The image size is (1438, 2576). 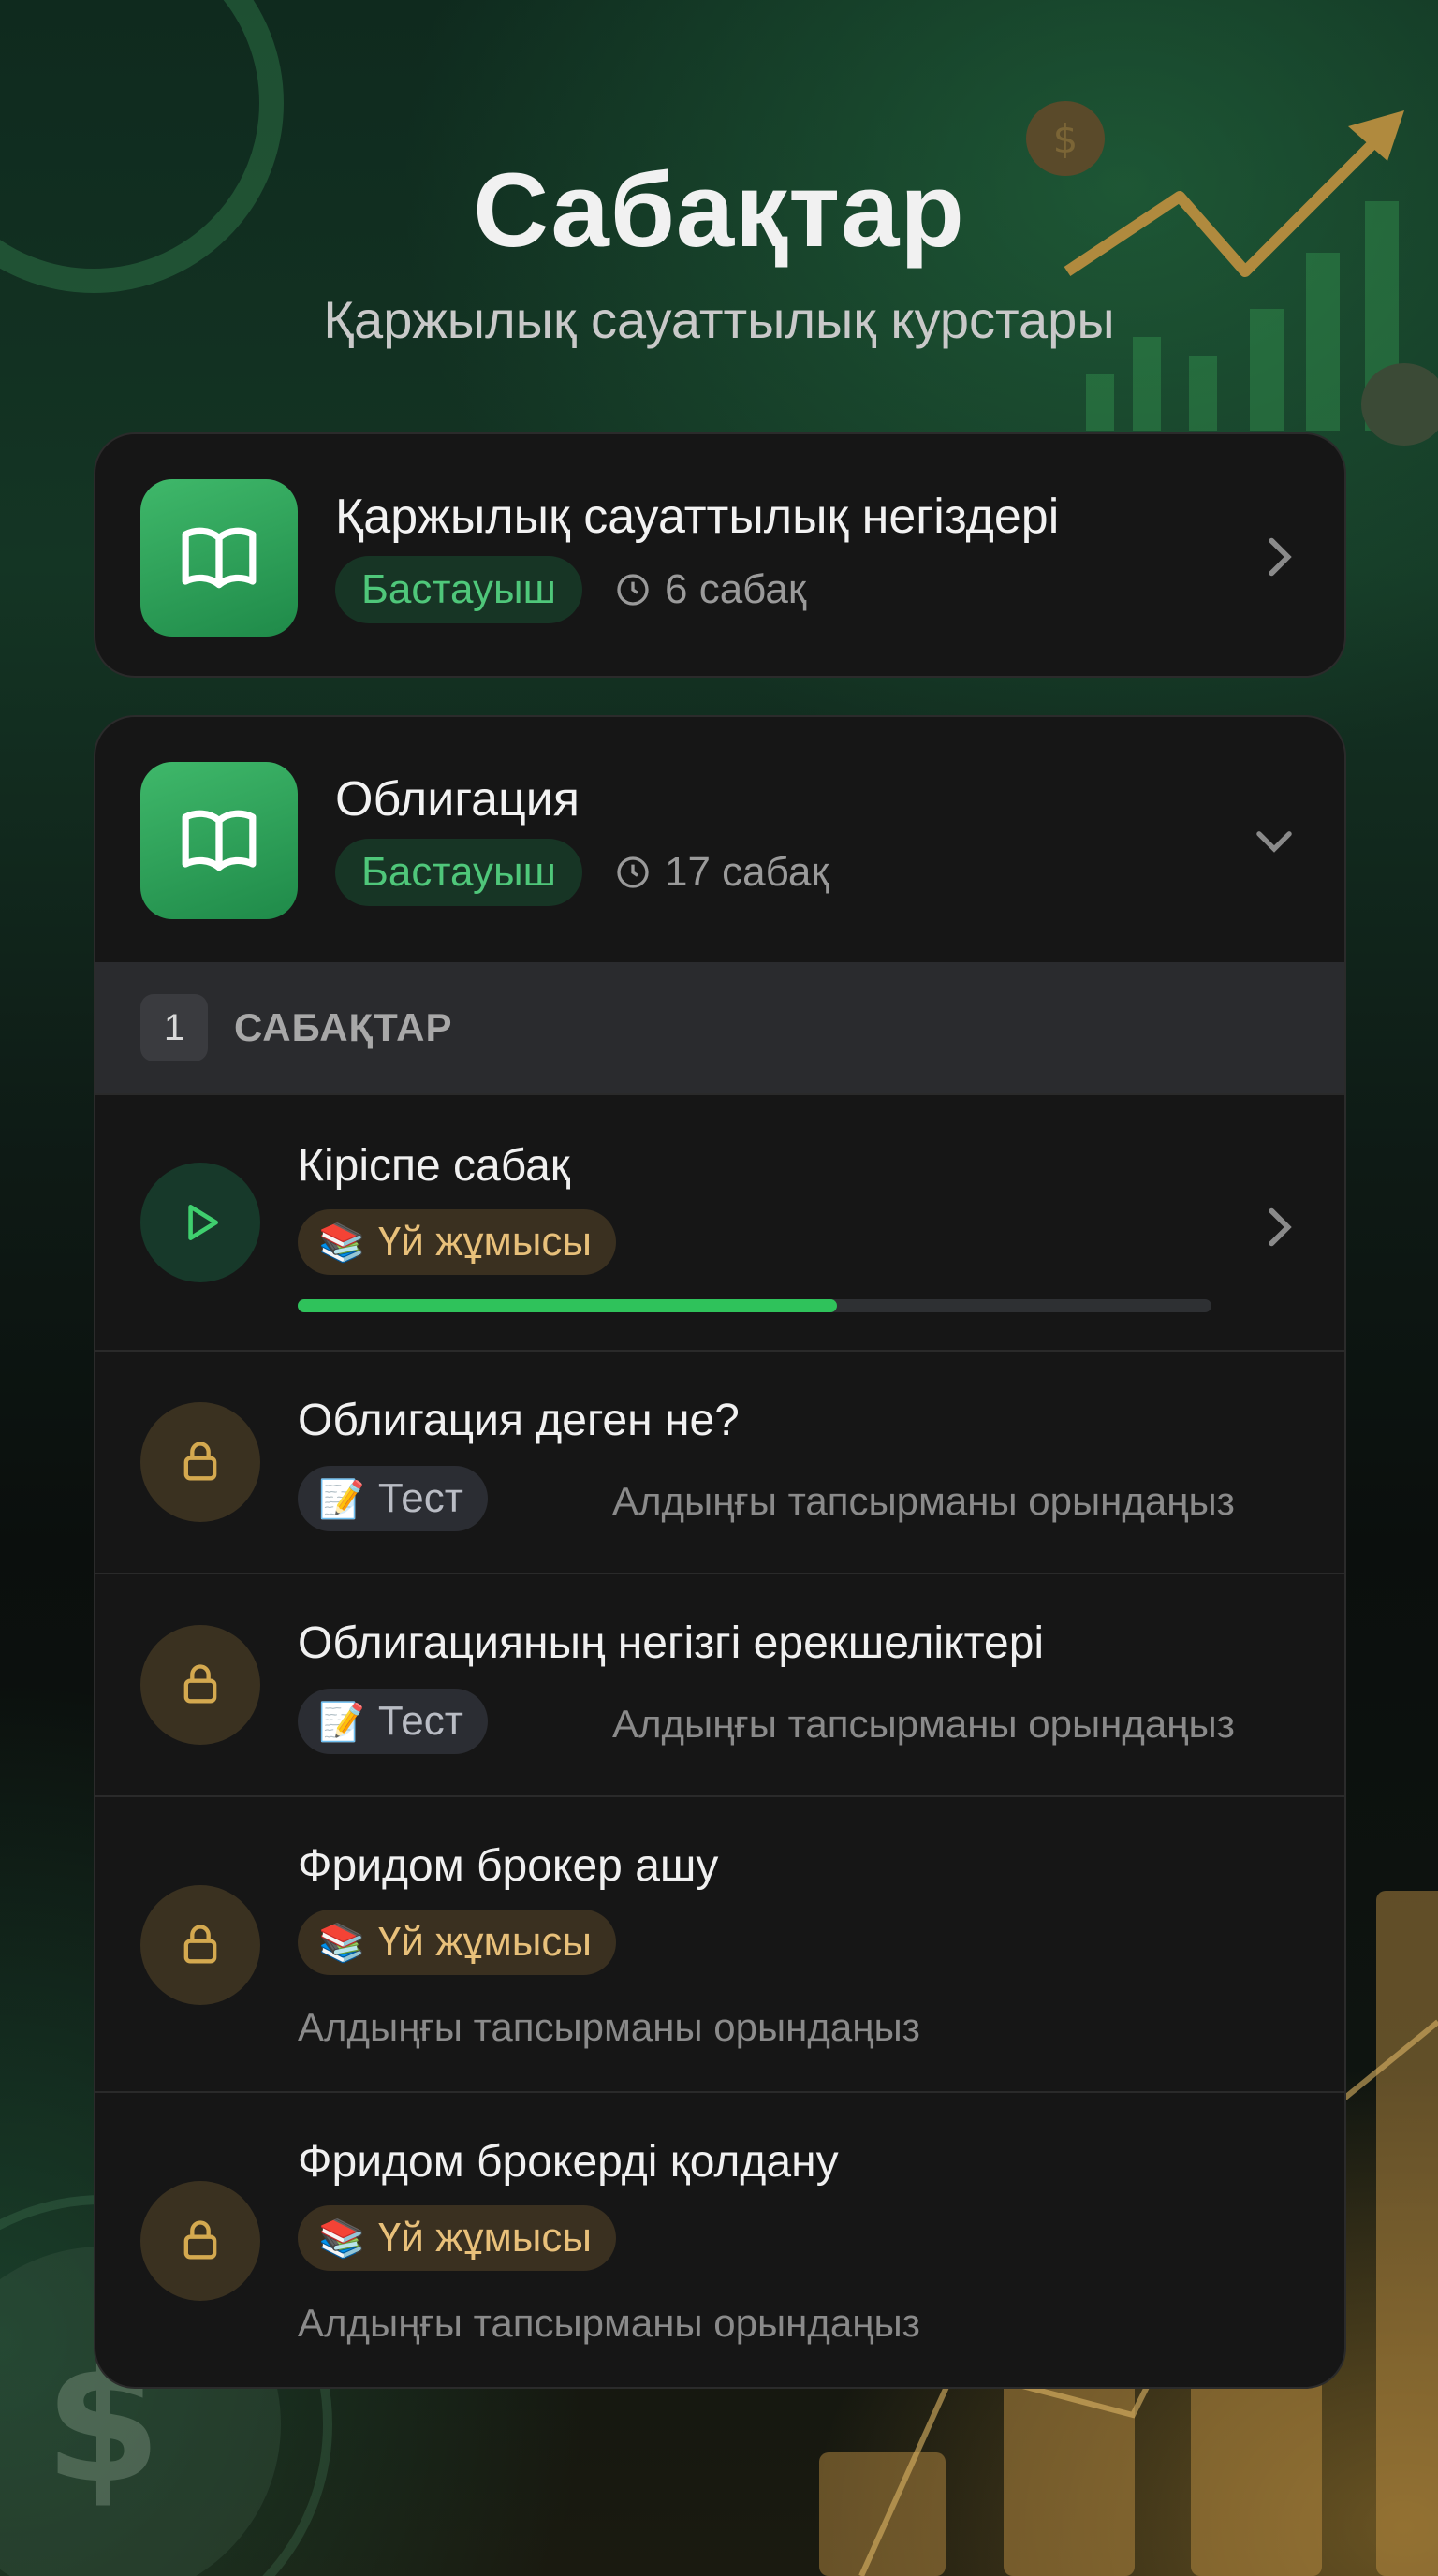 I want to click on lesson-count: 6 сабақ, so click(x=710, y=589).